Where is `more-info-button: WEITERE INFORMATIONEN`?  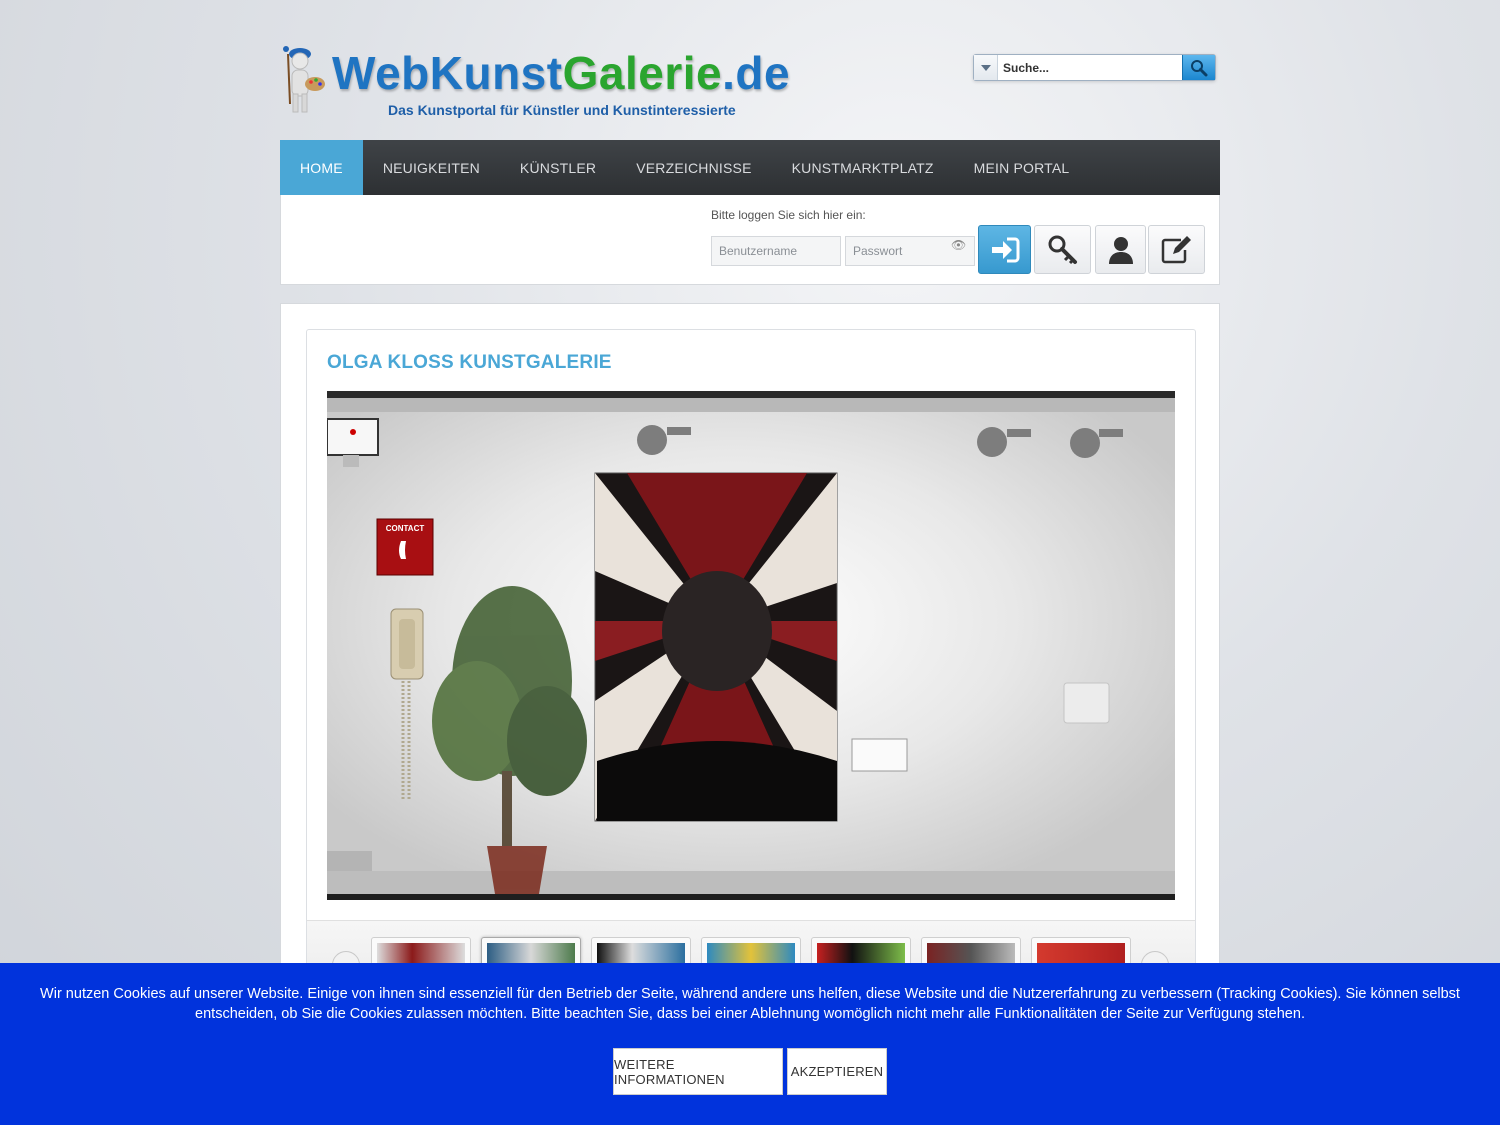 more-info-button: WEITERE INFORMATIONEN is located at coordinates (698, 1071).